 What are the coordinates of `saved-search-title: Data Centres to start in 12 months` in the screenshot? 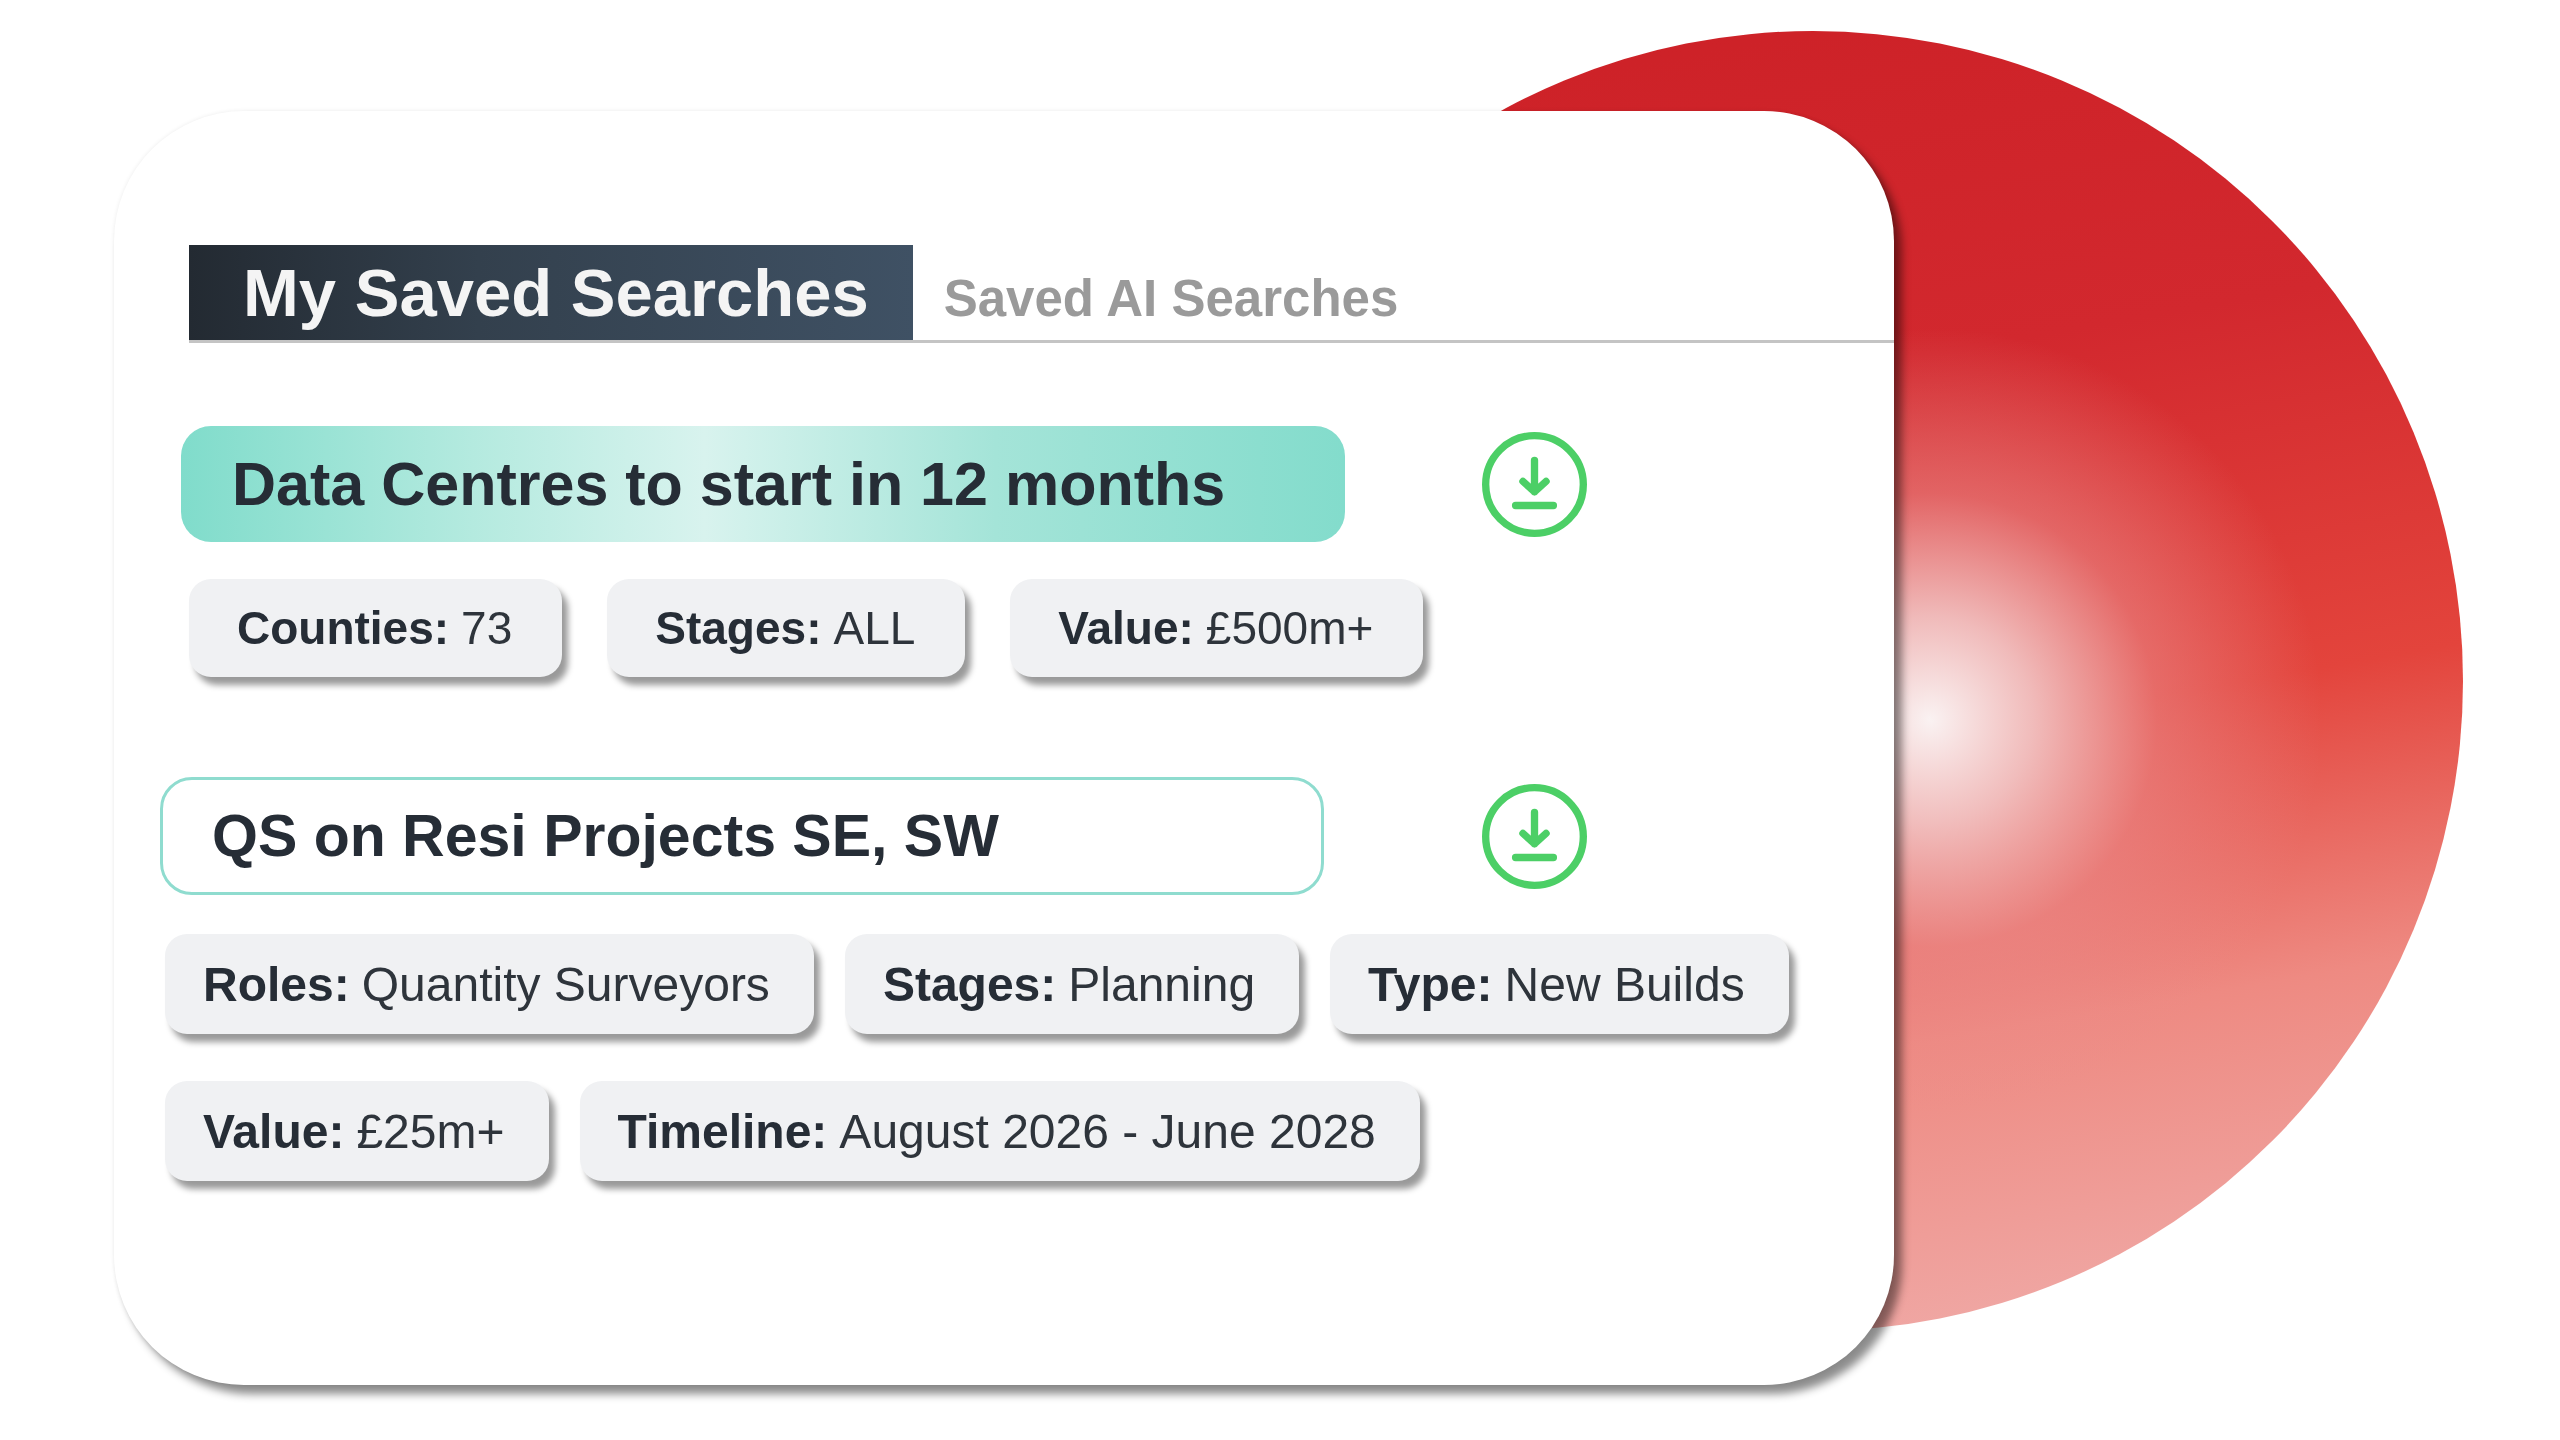 It's located at (763, 484).